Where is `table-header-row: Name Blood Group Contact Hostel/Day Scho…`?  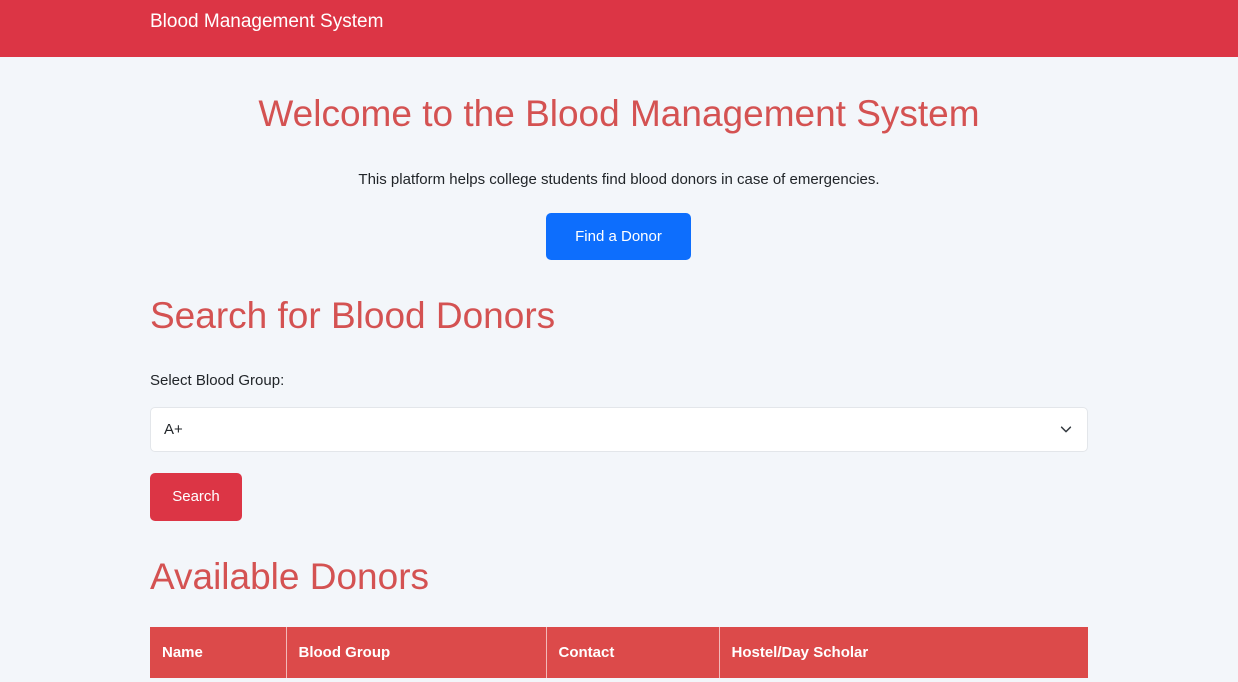 table-header-row: Name Blood Group Contact Hostel/Day Scho… is located at coordinates (619, 652).